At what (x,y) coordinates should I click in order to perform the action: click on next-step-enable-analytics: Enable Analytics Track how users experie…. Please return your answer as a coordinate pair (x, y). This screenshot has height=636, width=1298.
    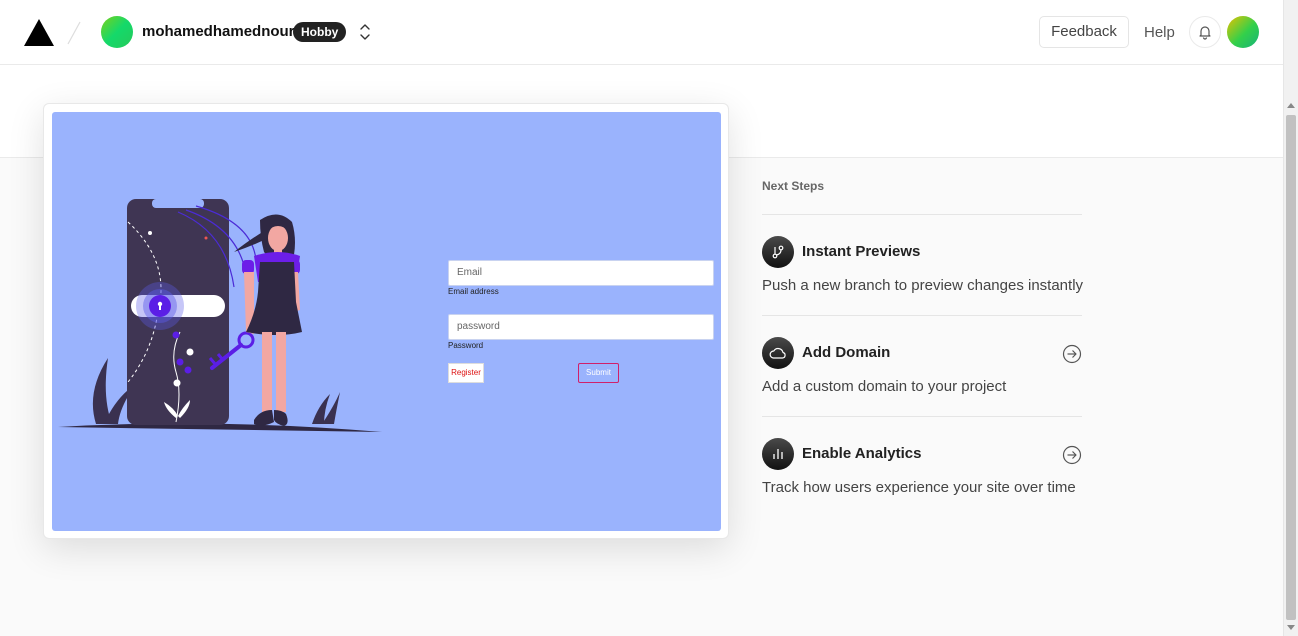
    Looking at the image, I should click on (922, 466).